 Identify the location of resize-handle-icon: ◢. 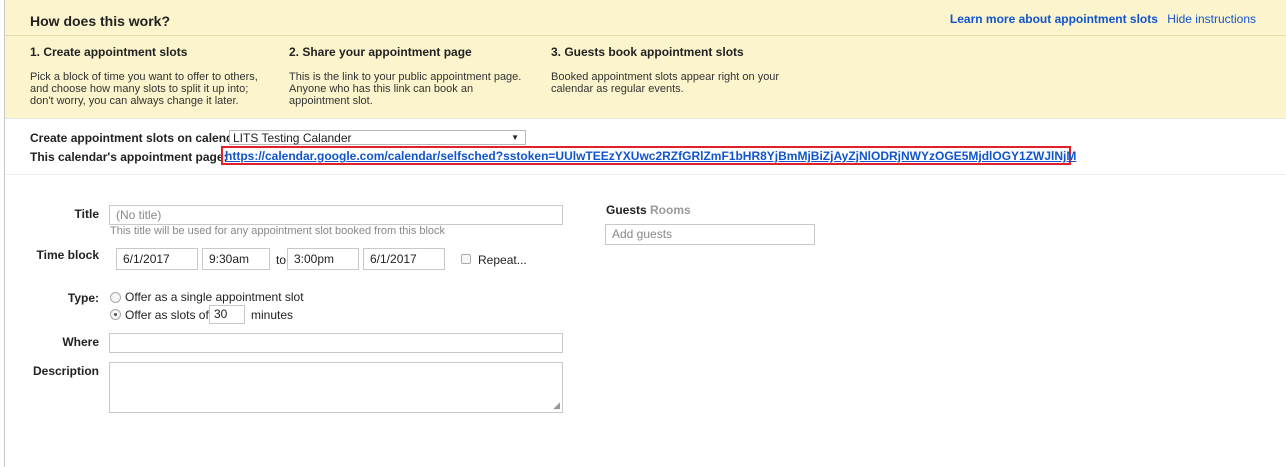
(556, 405).